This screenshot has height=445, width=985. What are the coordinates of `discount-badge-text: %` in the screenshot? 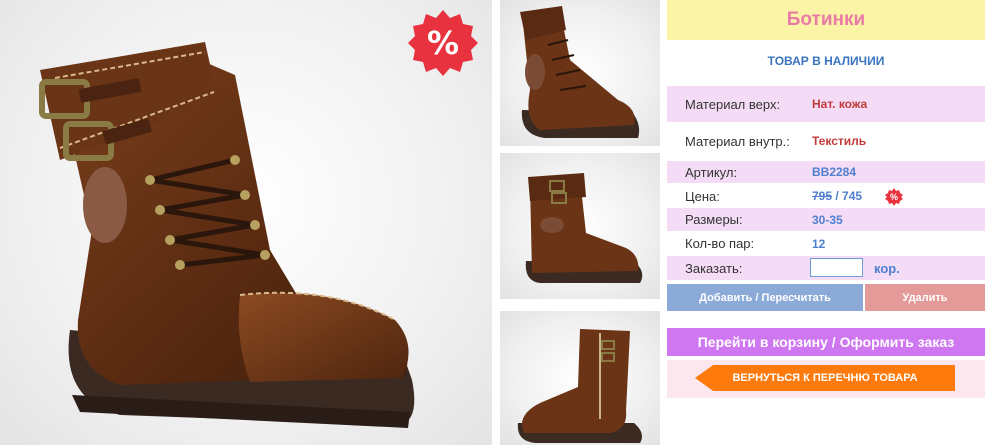 It's located at (893, 197).